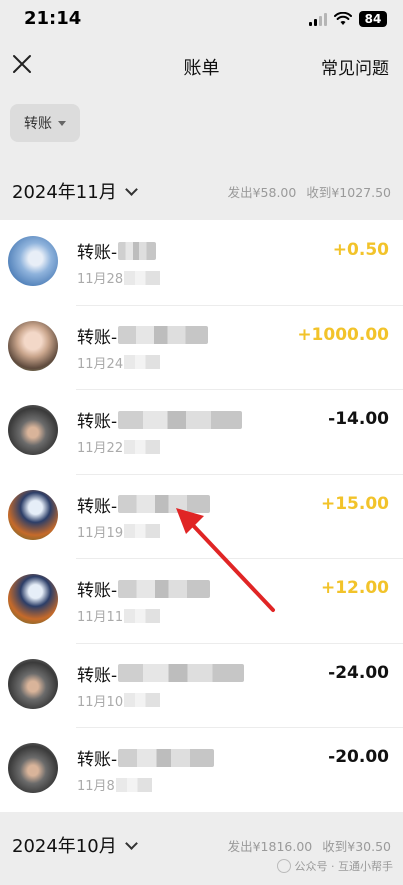 The image size is (403, 885). I want to click on transaction-row: 转账- 11月11 +12.00, so click(201, 600).